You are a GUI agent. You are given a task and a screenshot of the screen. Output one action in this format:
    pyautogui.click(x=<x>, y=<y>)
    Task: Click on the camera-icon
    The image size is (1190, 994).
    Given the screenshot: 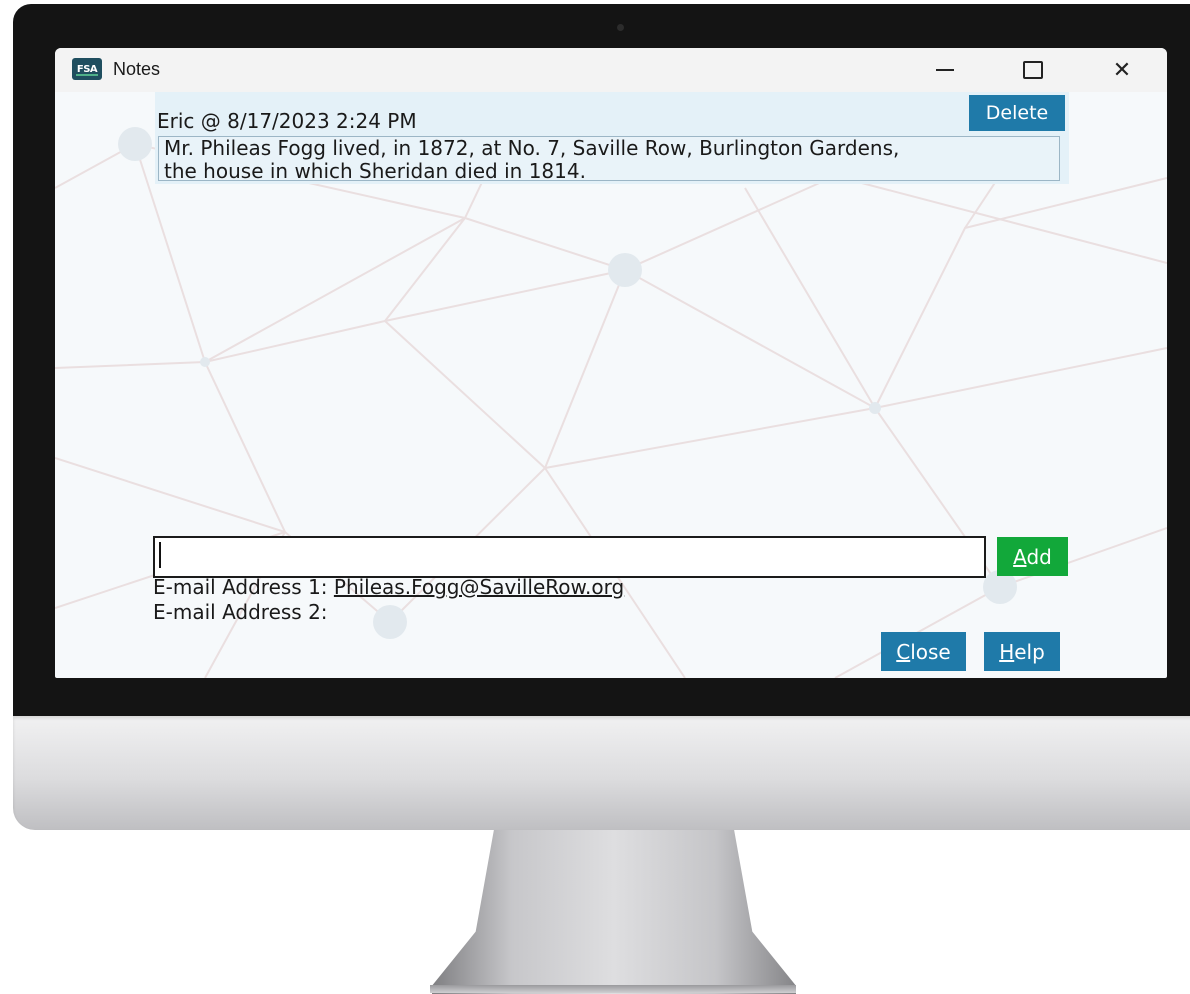 What is the action you would take?
    pyautogui.click(x=620, y=27)
    